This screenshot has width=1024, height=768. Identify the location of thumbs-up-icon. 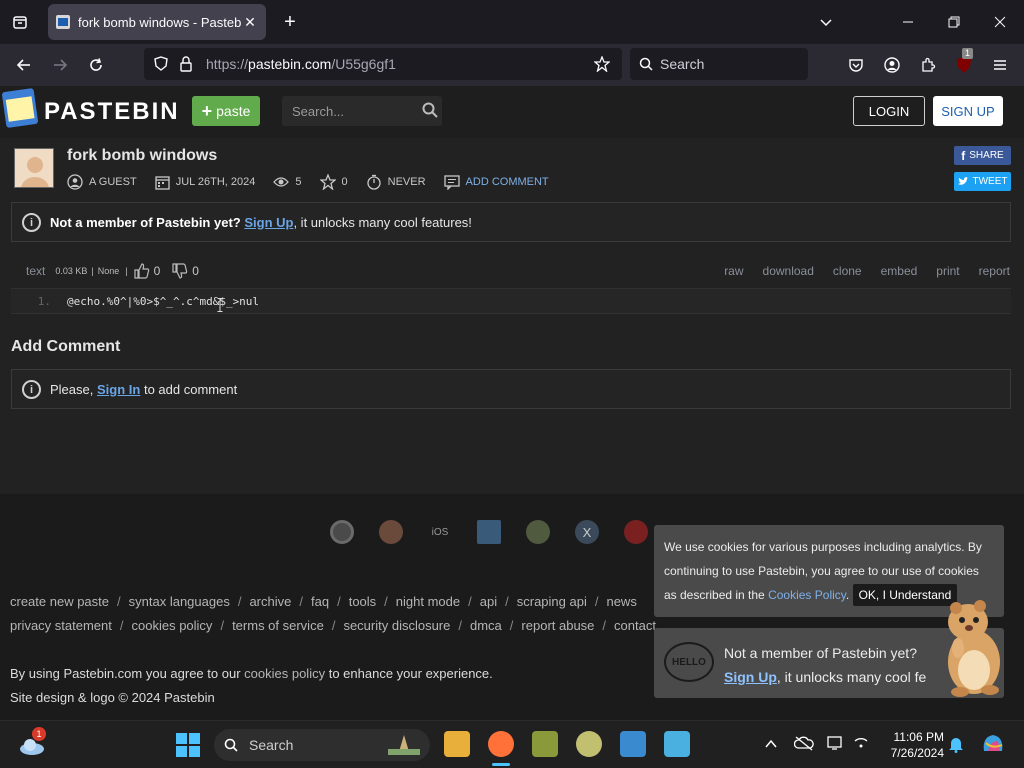
(141, 271).